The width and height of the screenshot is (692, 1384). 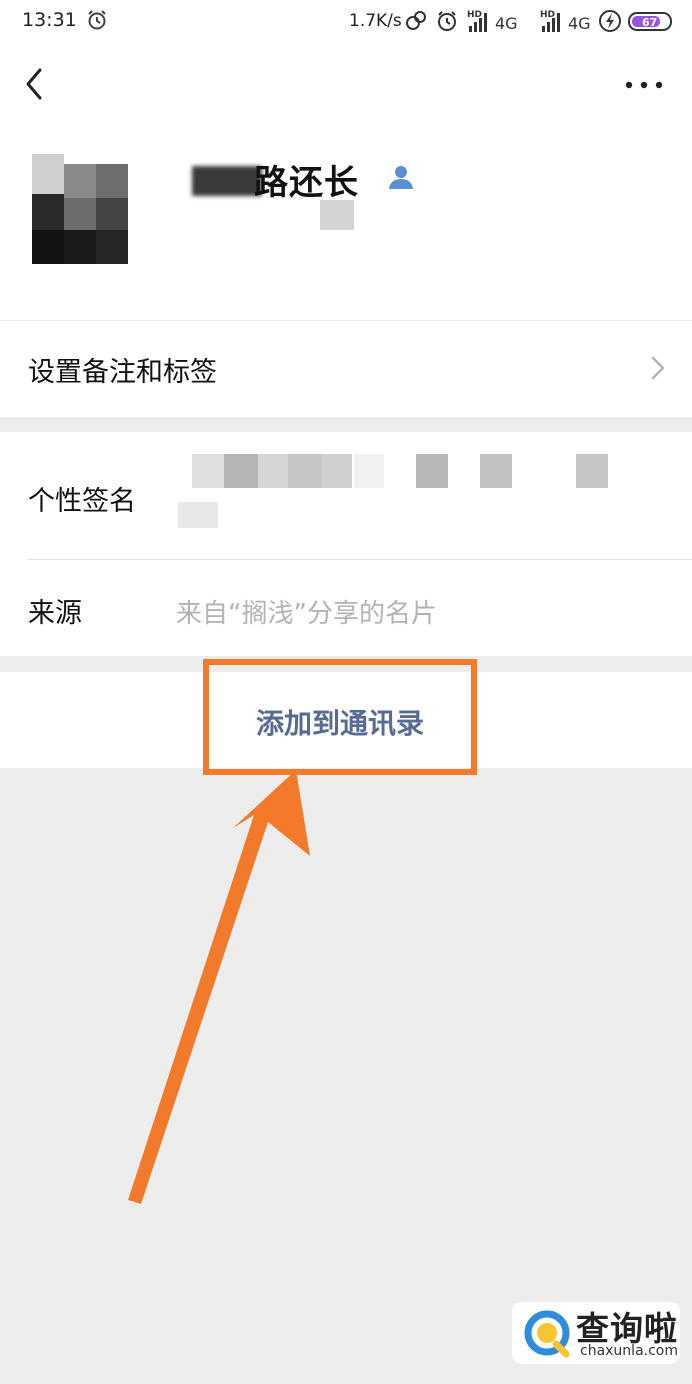 What do you see at coordinates (393, 491) in the screenshot?
I see `signature-redacted` at bounding box center [393, 491].